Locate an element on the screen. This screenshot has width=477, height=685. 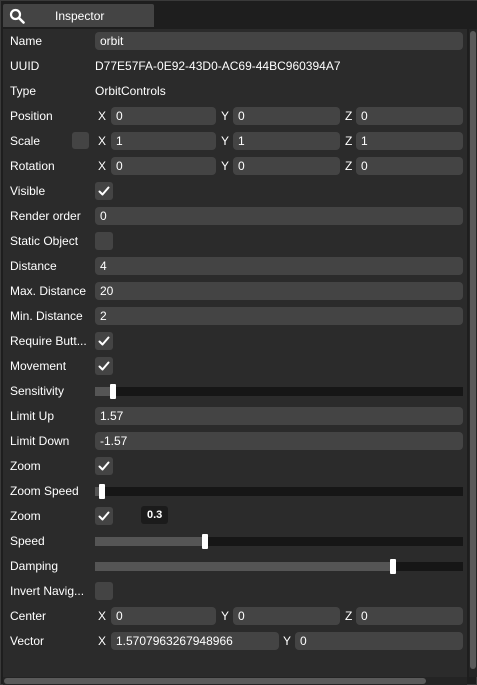
rotation-y-input: 0 is located at coordinates (286, 166).